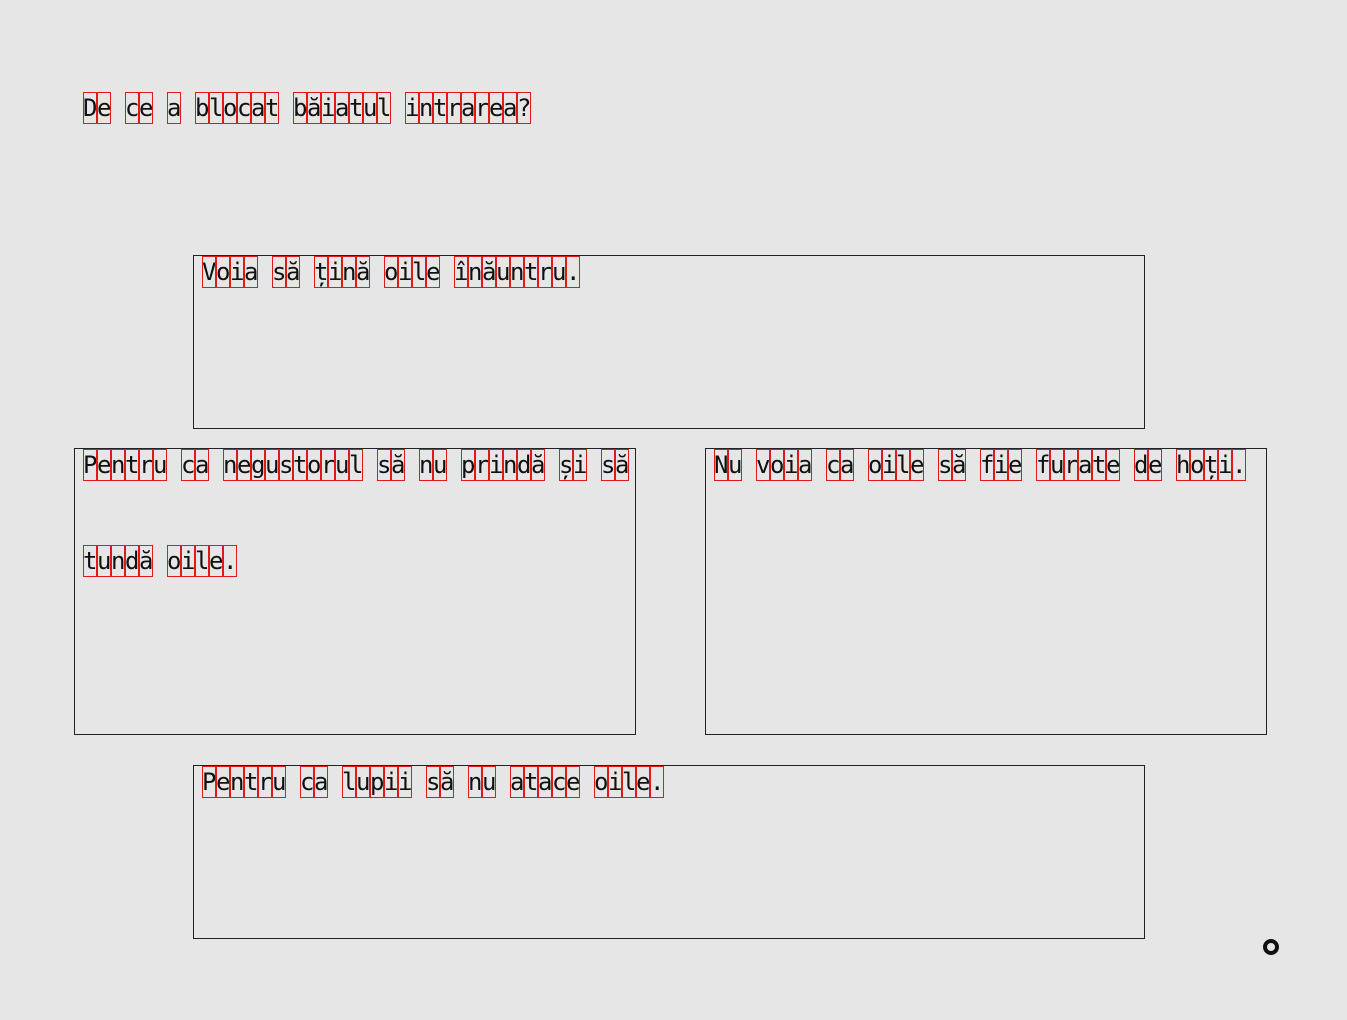 Image resolution: width=1347 pixels, height=1020 pixels. I want to click on answer-option-2-text-line-1: Pentrucanegustorulsănuprindășisă, so click(356, 465).